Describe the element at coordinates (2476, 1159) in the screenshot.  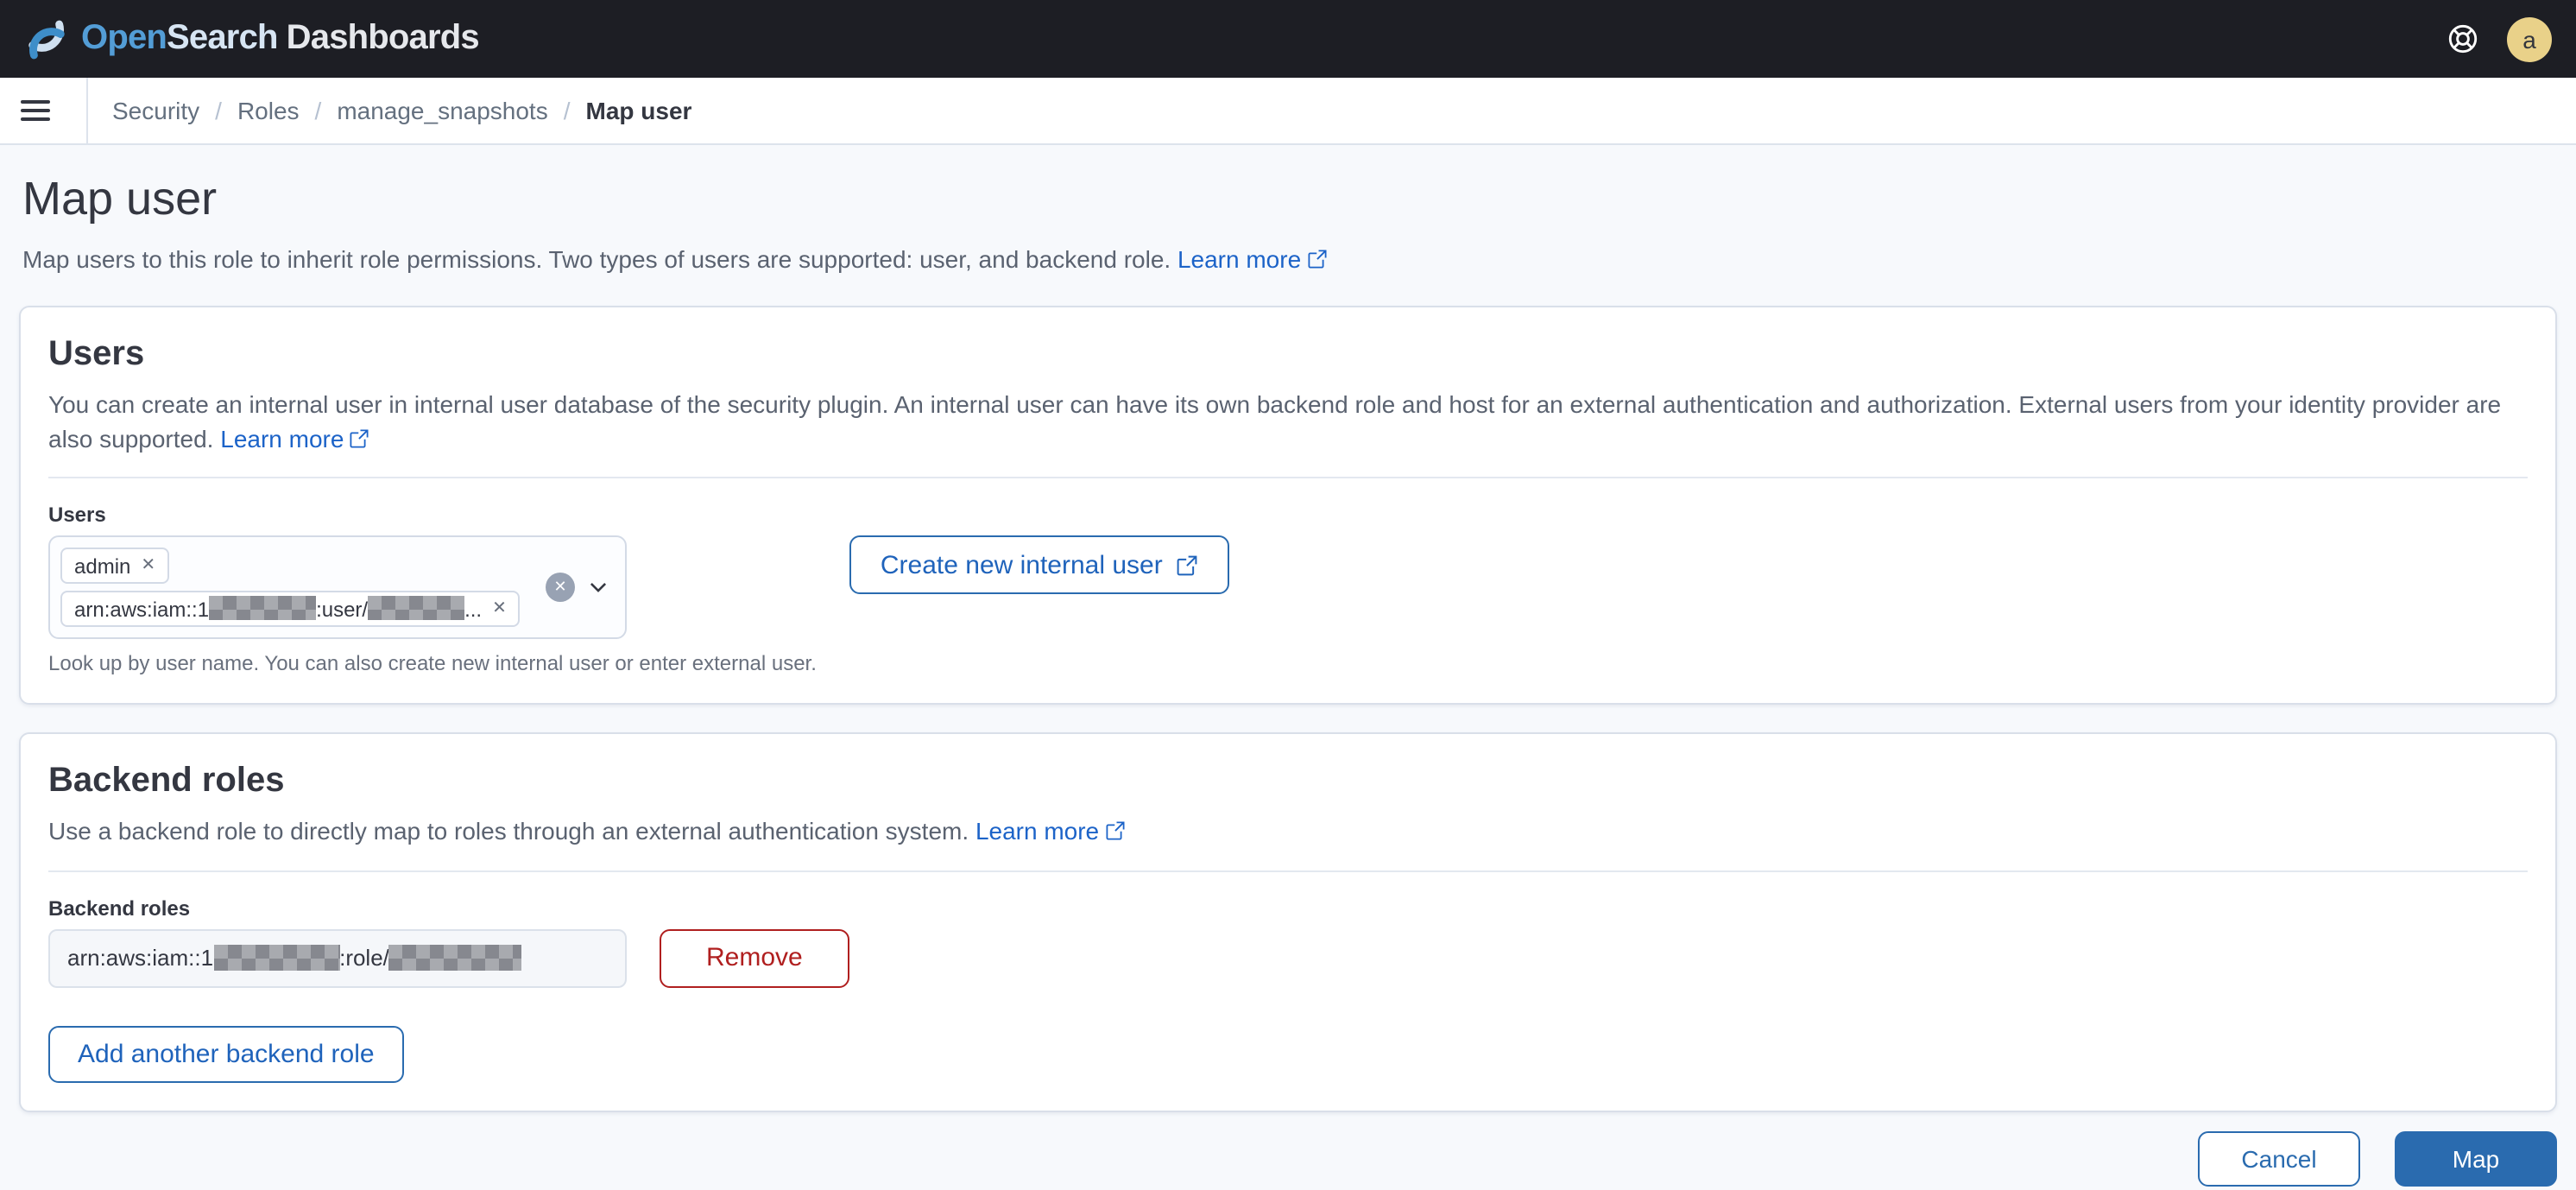
I see `map-button: Map` at that location.